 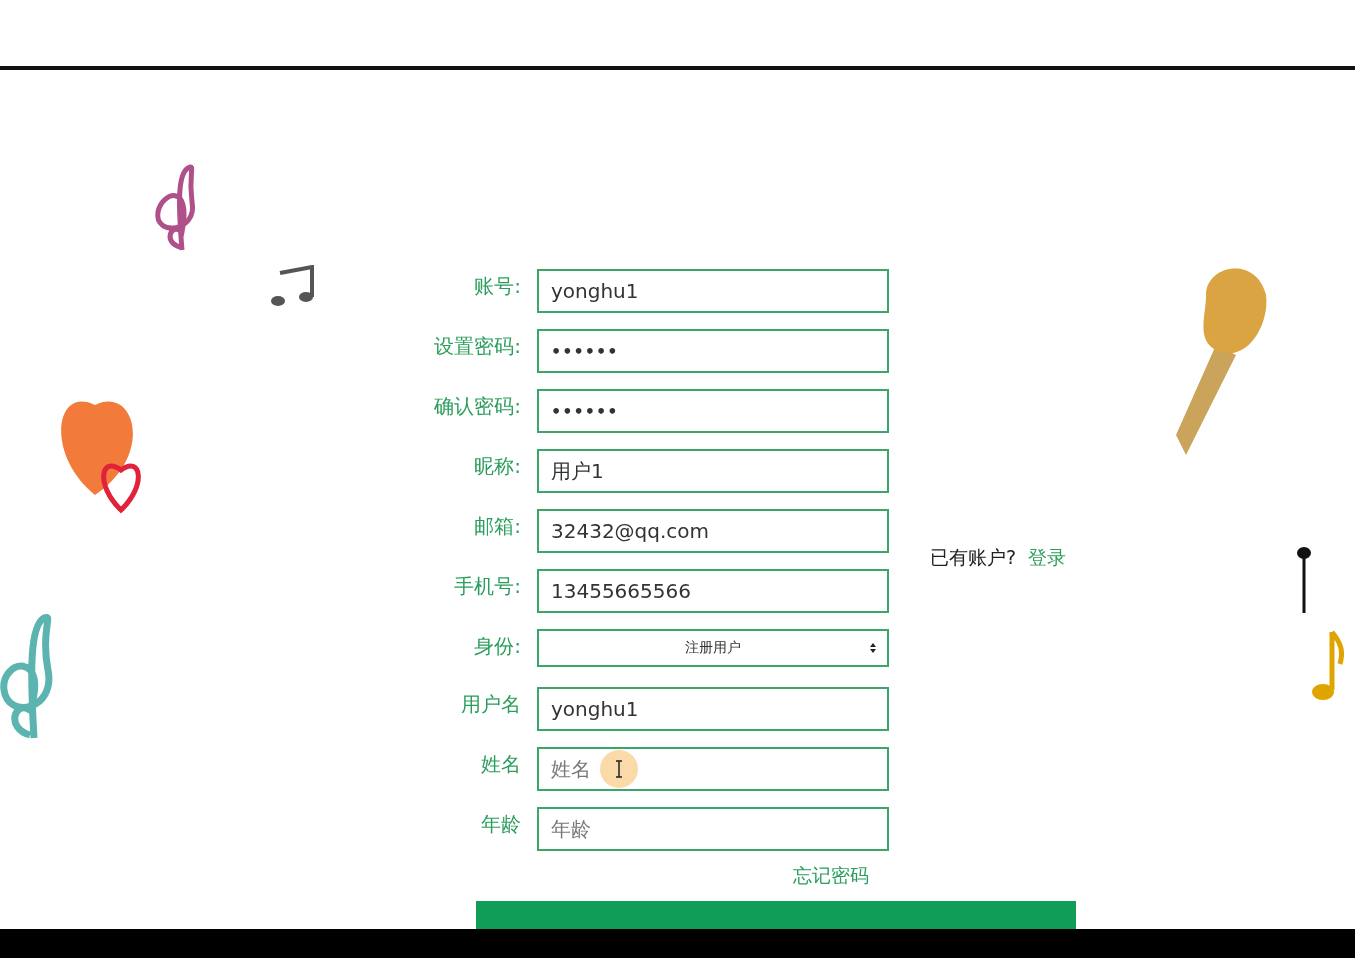 I want to click on field-label: 姓名, so click(x=500, y=764).